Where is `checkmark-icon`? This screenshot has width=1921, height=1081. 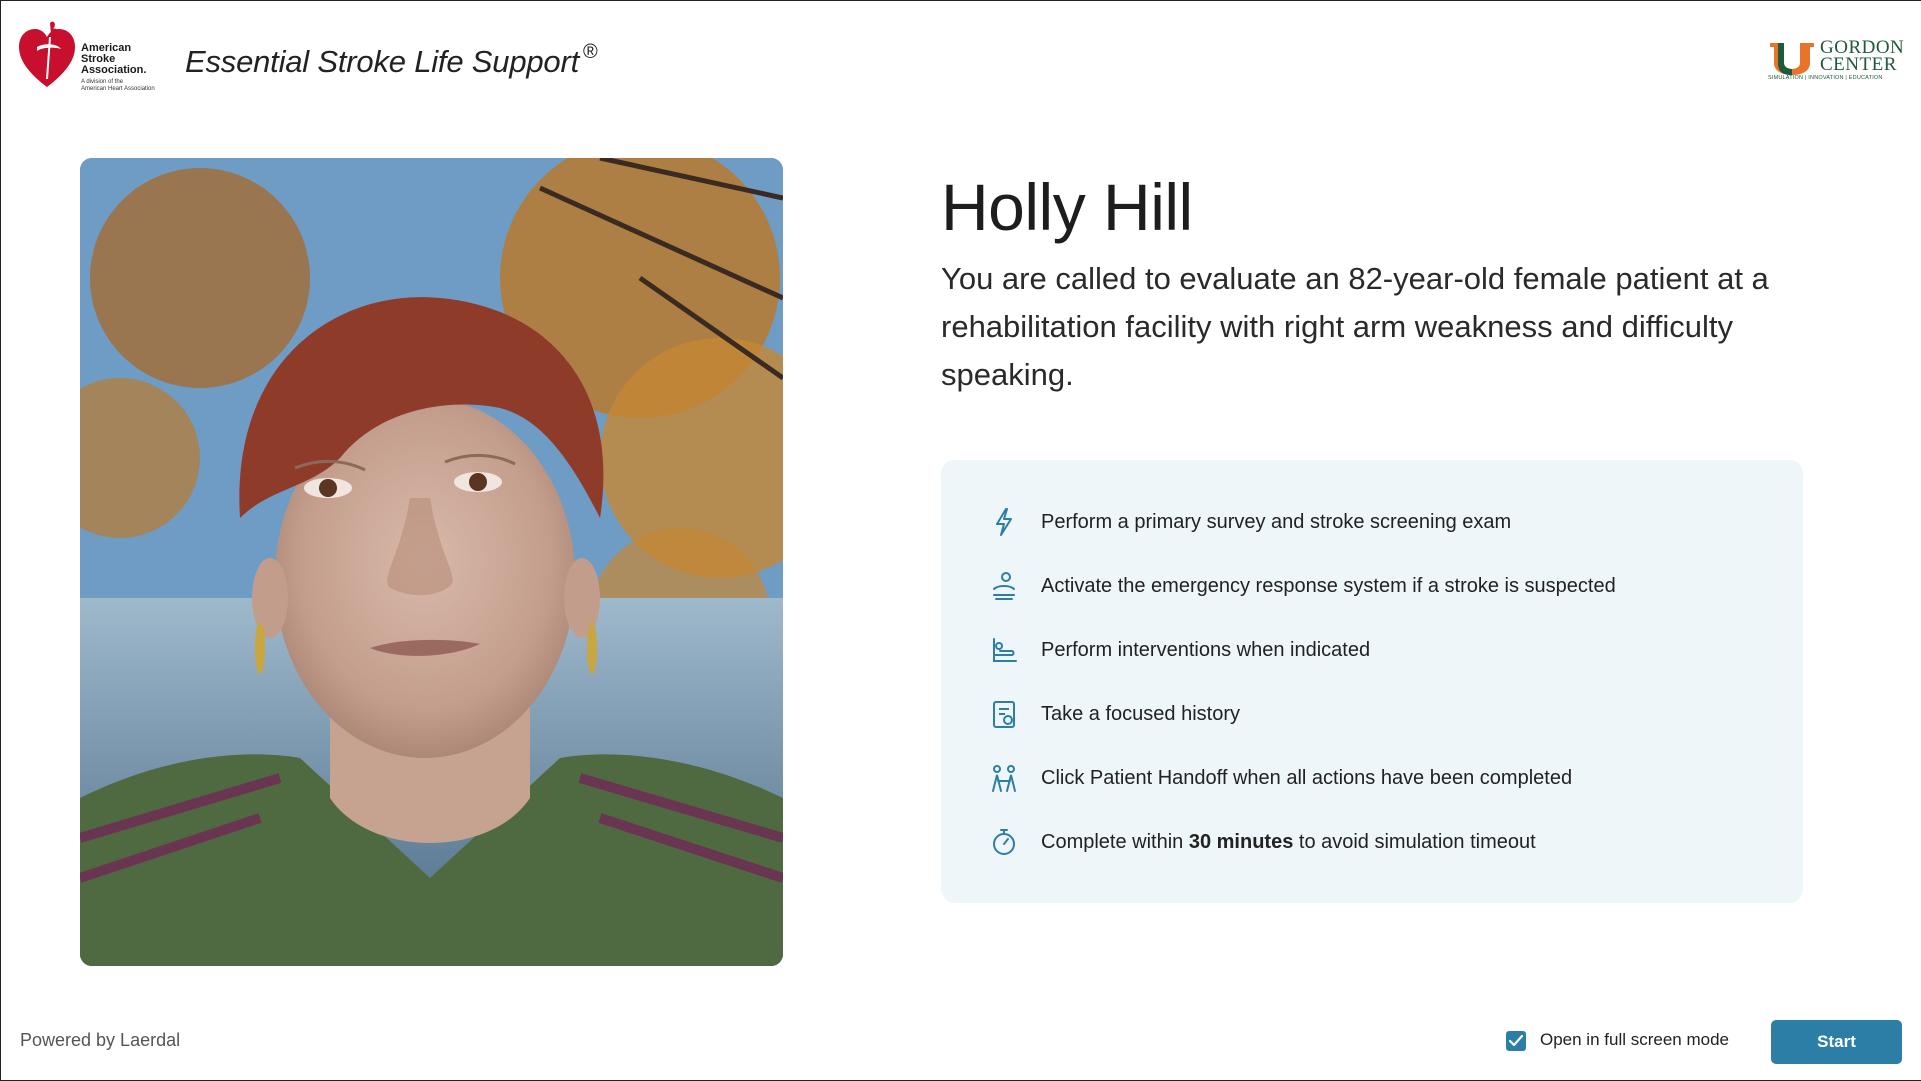
checkmark-icon is located at coordinates (1516, 1041).